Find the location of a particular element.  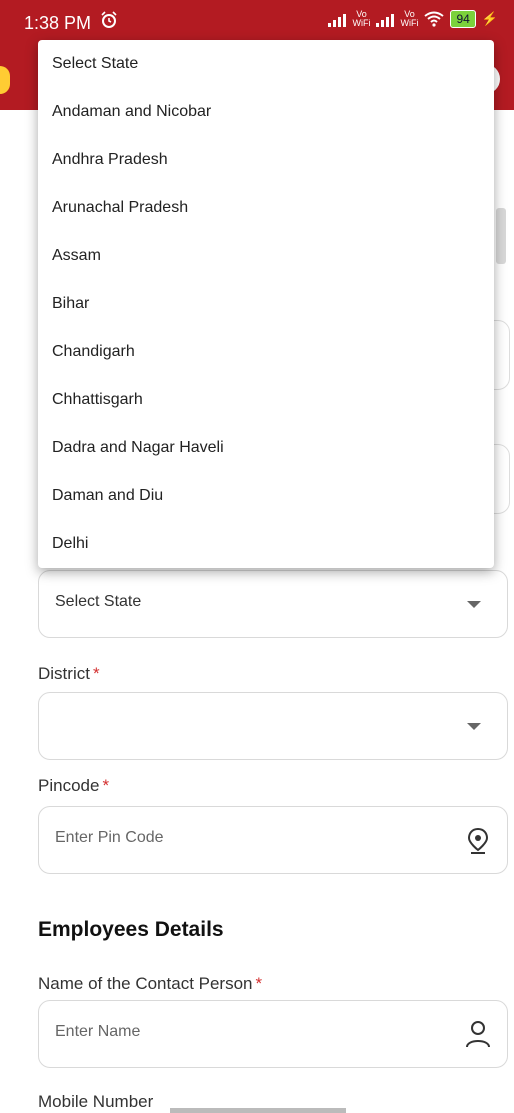

dropdown-item-bihar: Bihar is located at coordinates (266, 304).